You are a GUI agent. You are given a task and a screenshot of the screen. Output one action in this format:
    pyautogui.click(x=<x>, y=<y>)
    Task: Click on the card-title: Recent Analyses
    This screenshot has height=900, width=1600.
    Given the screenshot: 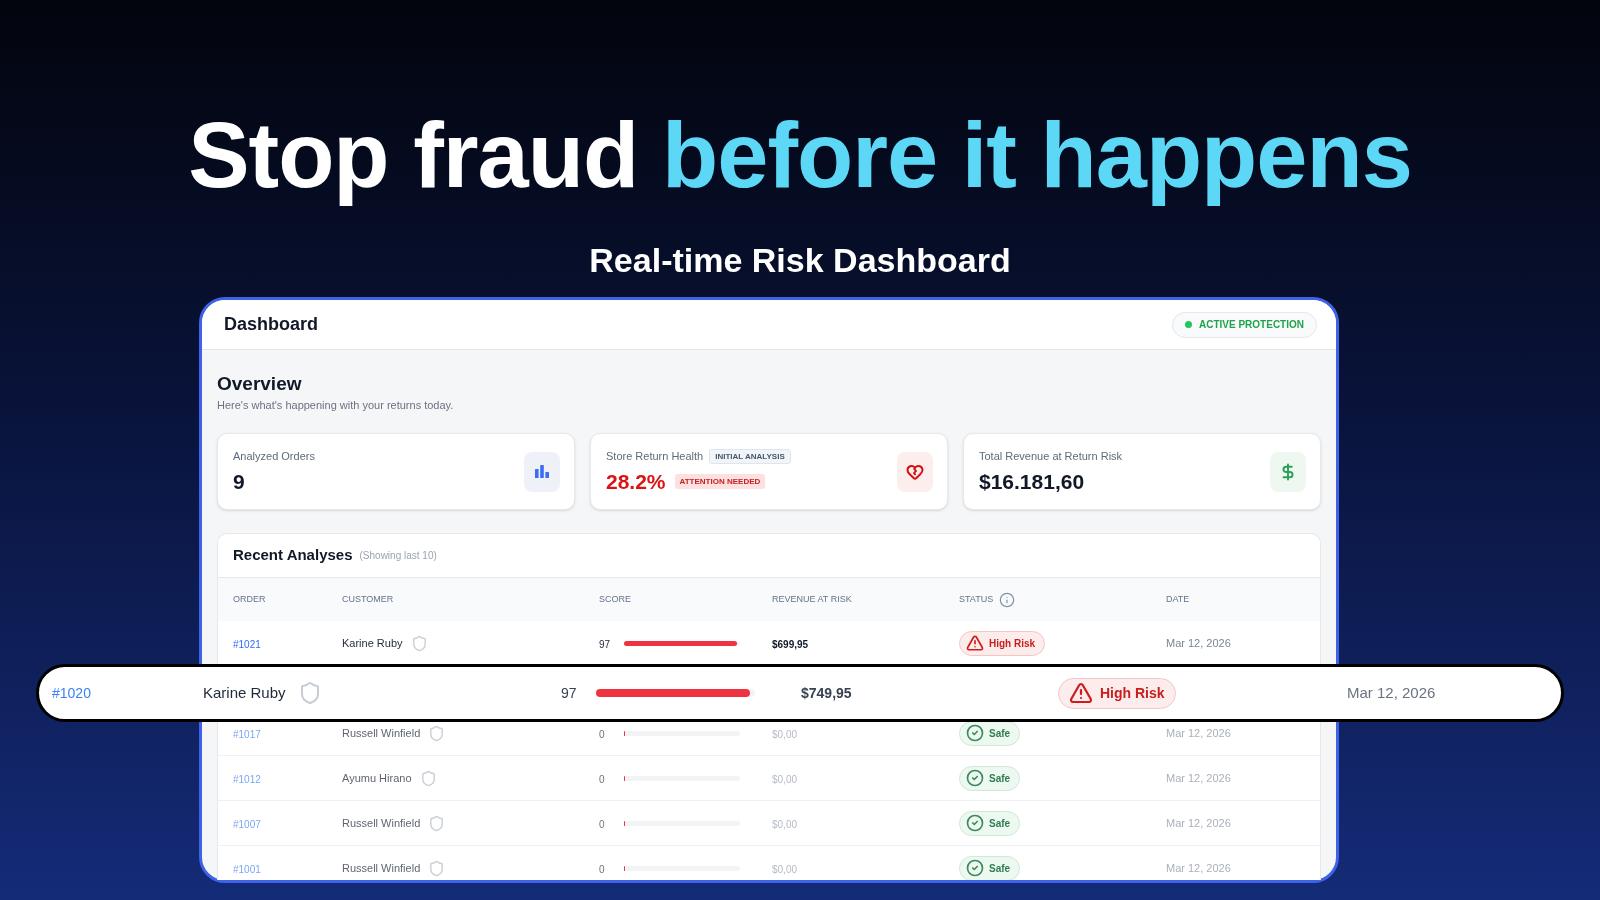 What is the action you would take?
    pyautogui.click(x=293, y=555)
    